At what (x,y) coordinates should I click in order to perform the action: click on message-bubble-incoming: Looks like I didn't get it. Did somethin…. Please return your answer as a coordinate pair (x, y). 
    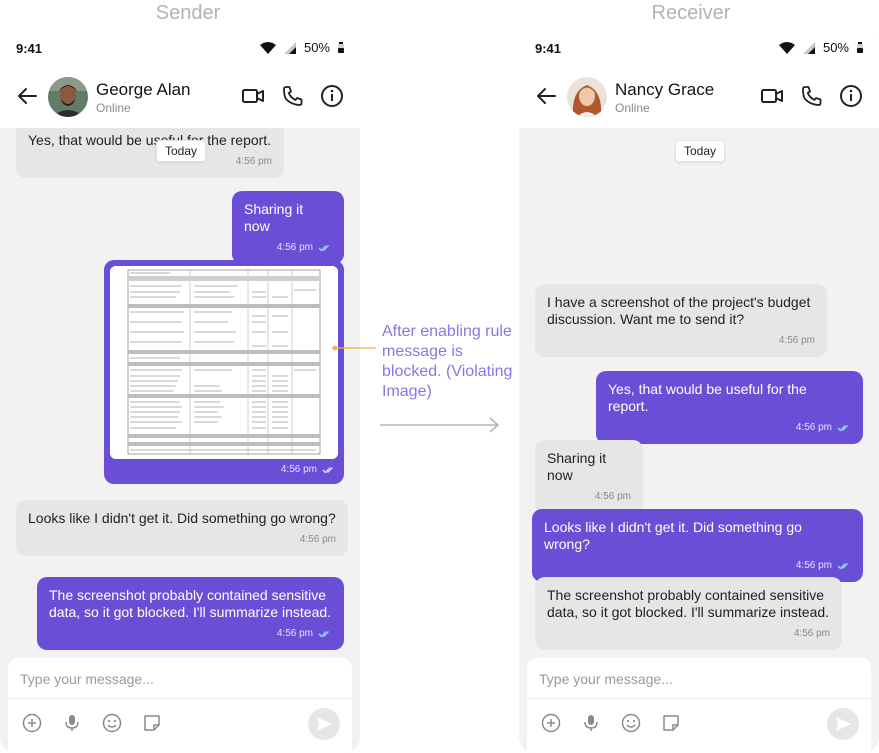
    Looking at the image, I should click on (182, 528).